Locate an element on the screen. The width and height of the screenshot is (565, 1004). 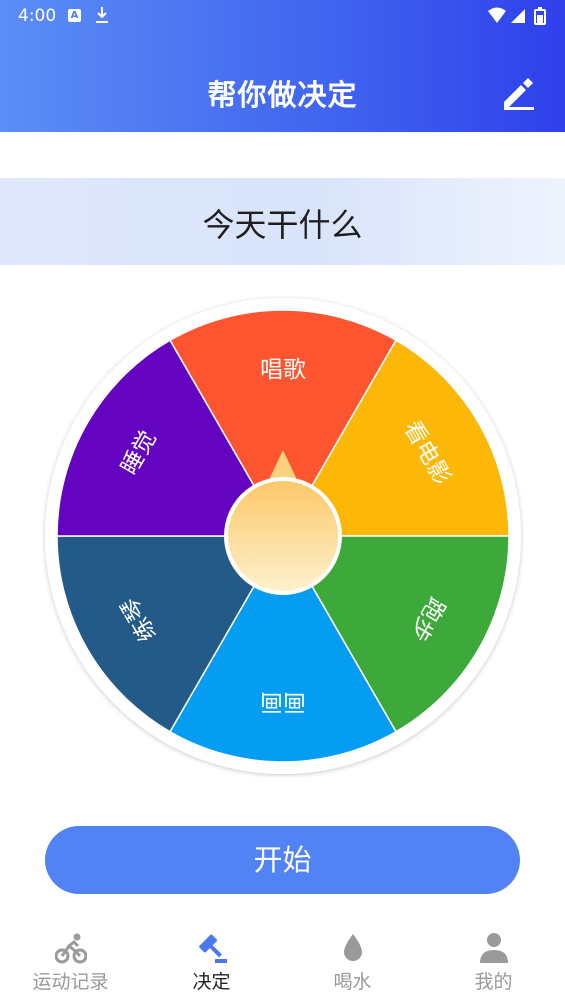
gavel-icon is located at coordinates (213, 948).